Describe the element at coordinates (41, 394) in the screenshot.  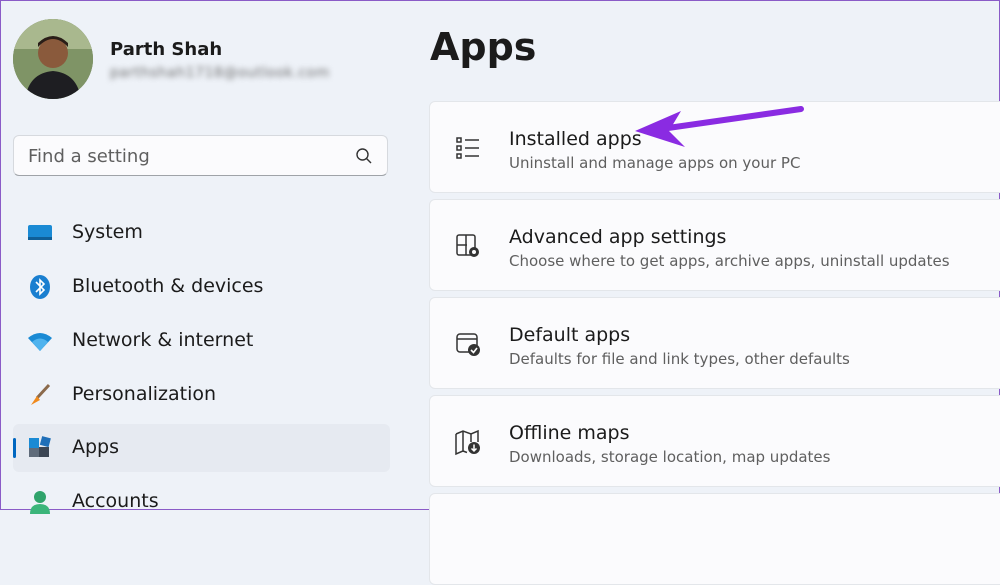
I see `brush-icon` at that location.